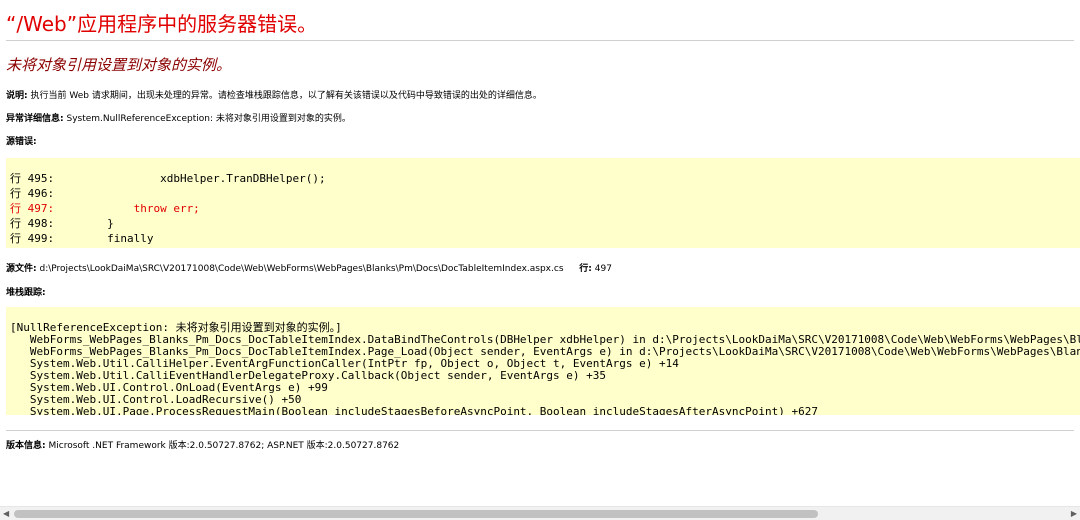  I want to click on error-subtitle: 未将对象引用设置到对象的实例。, so click(119, 65).